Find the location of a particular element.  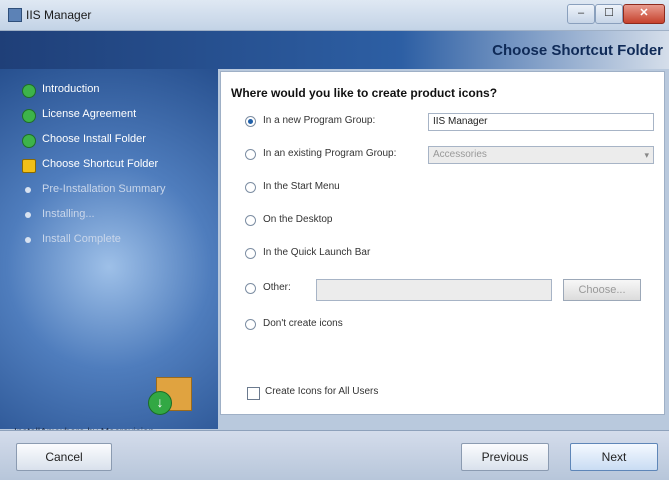

installer-package-icon: ↓ is located at coordinates (170, 392).